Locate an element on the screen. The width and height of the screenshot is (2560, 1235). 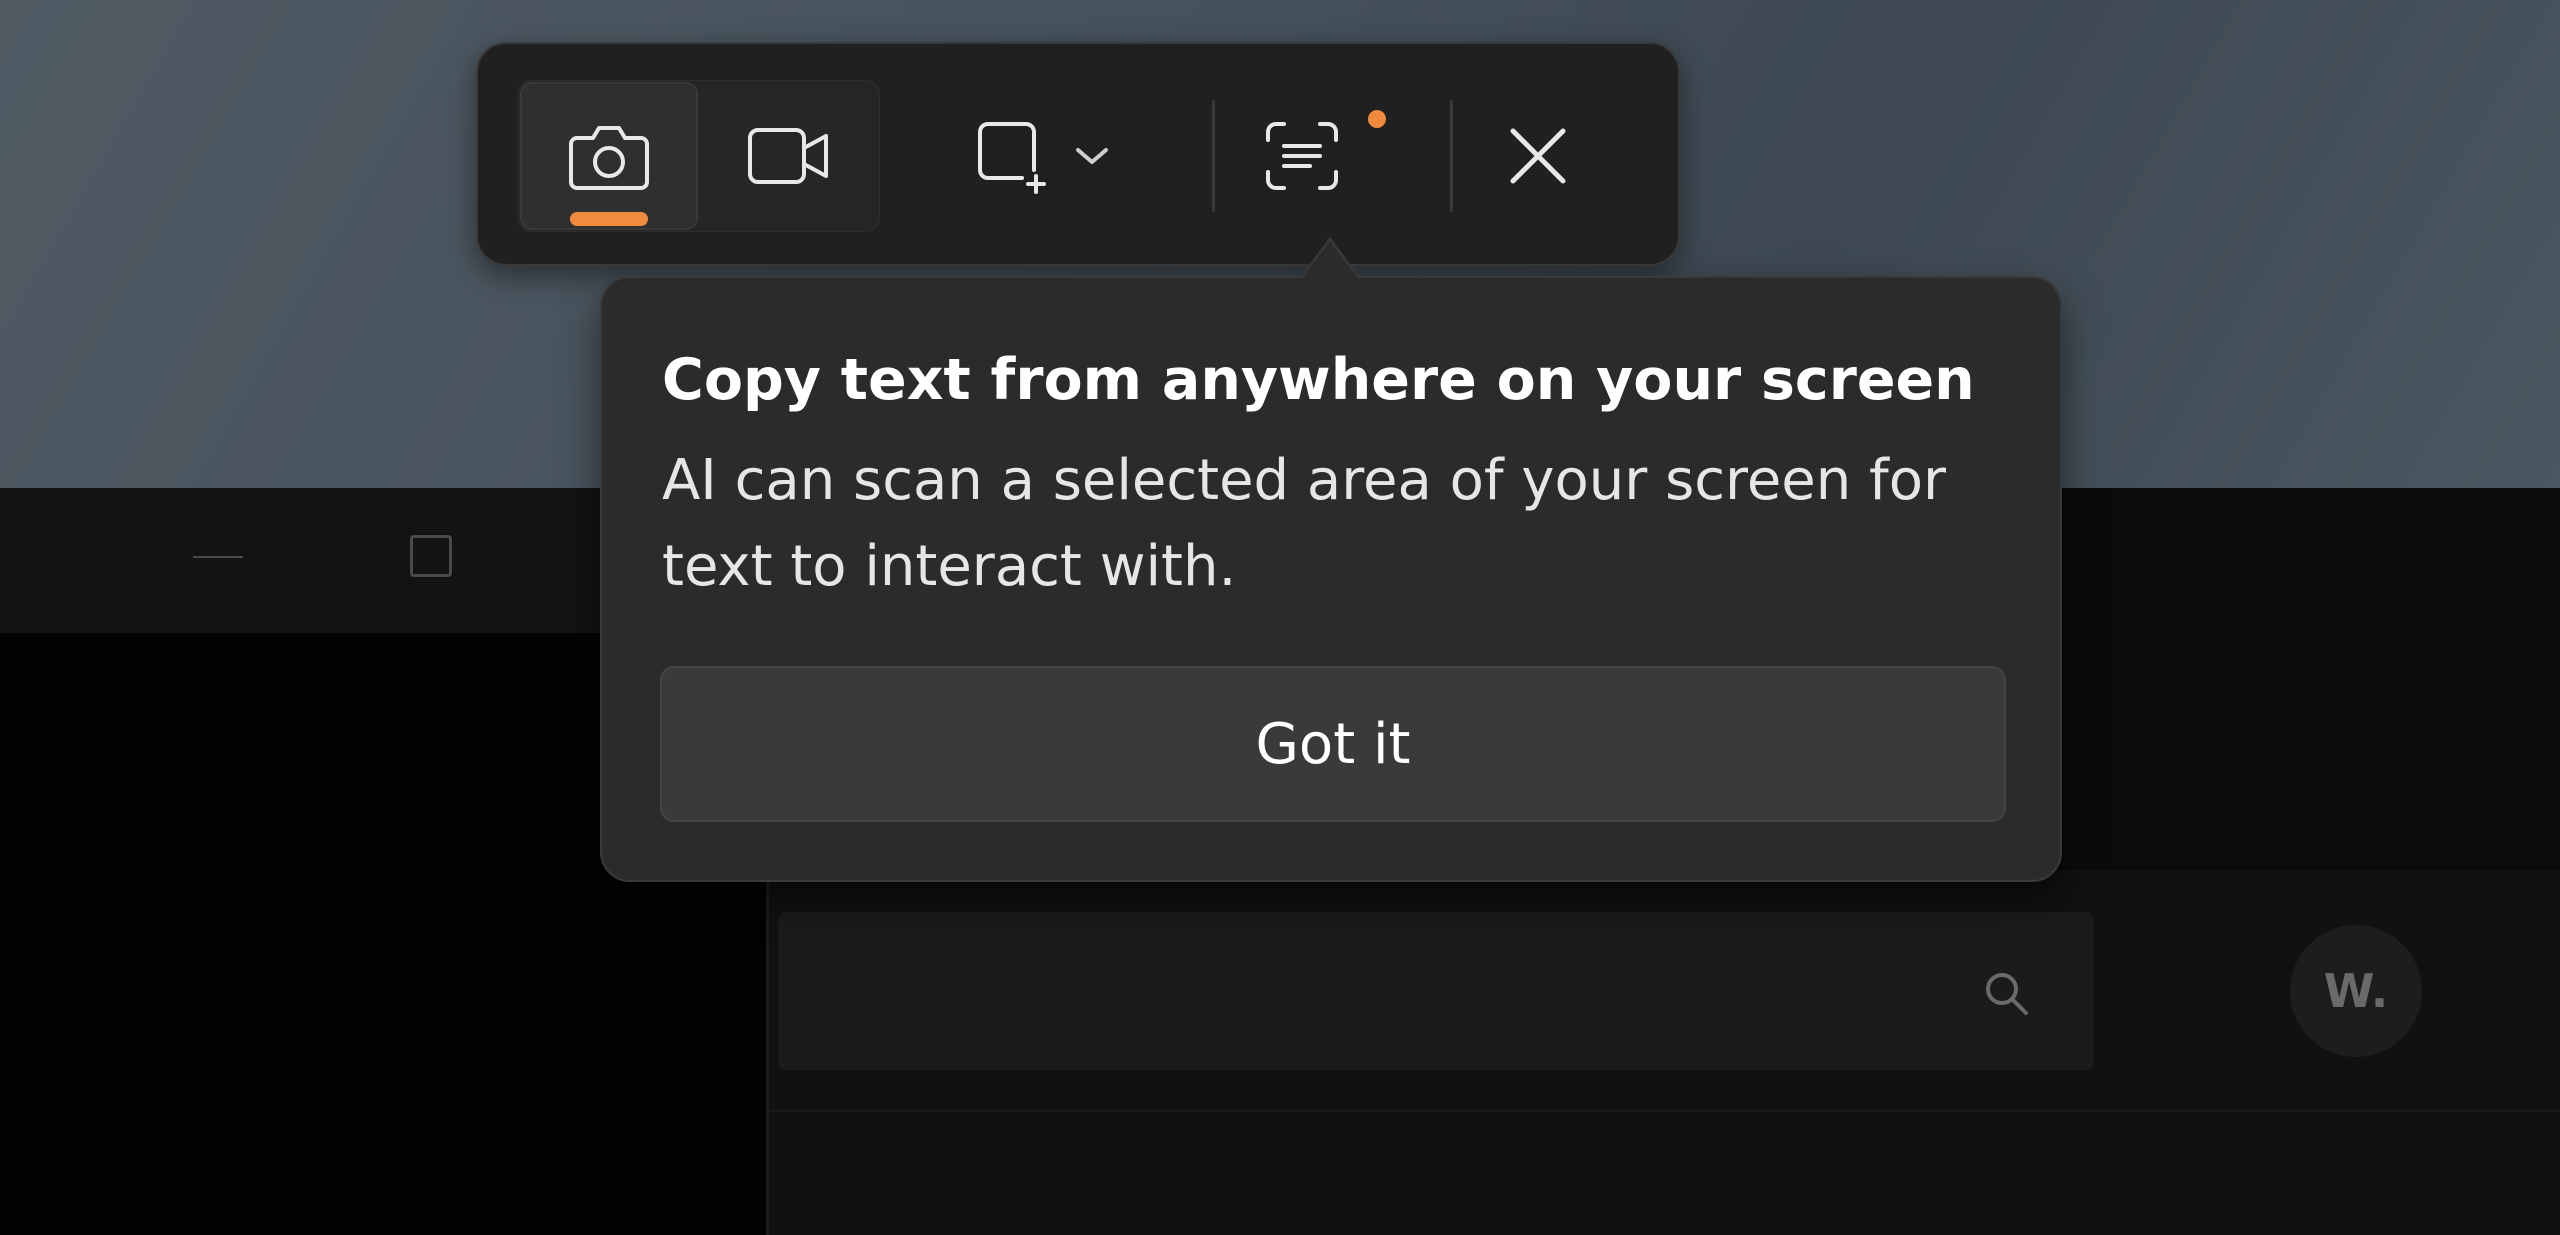
camera-icon is located at coordinates (609, 158).